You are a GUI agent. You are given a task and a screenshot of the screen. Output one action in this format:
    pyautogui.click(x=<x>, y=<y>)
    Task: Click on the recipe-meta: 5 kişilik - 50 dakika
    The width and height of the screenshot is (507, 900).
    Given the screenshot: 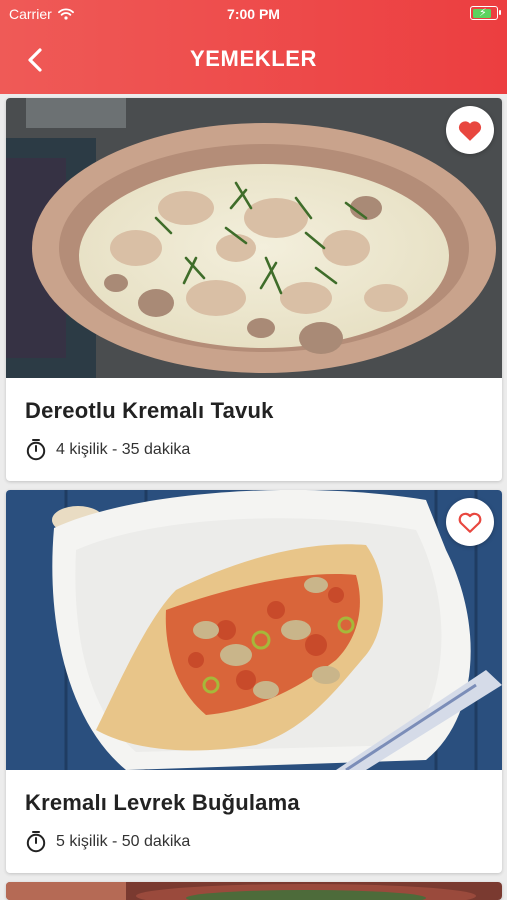 What is the action you would take?
    pyautogui.click(x=107, y=841)
    